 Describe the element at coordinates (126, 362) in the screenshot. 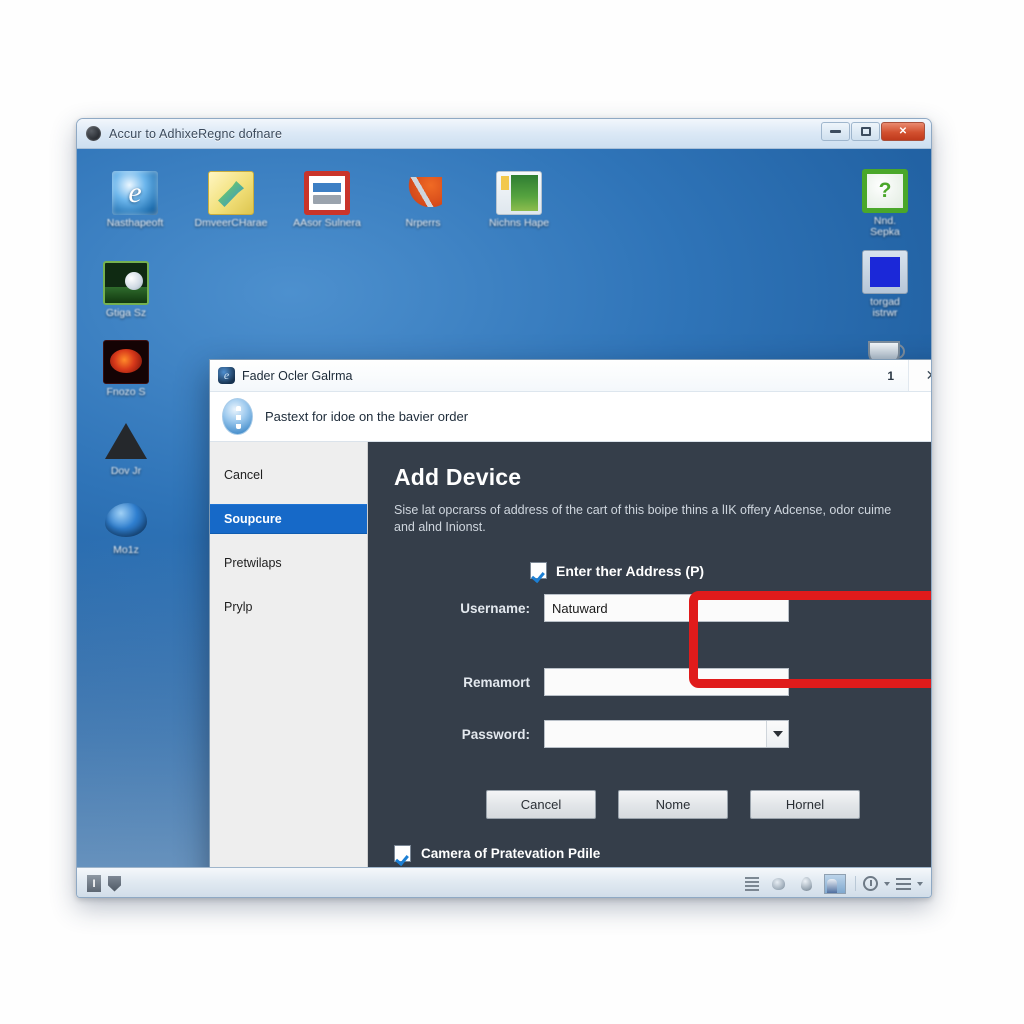

I see `photo-eye-icon` at that location.